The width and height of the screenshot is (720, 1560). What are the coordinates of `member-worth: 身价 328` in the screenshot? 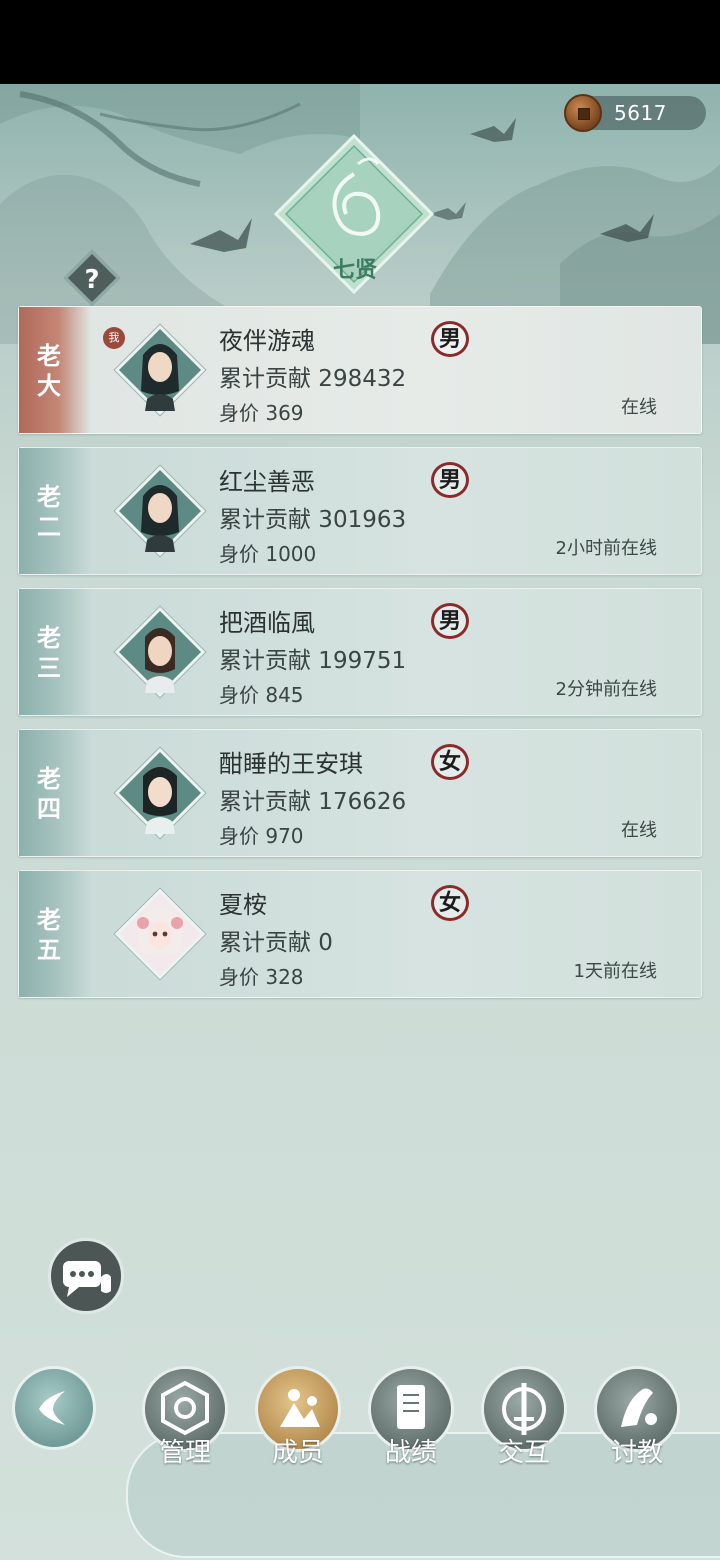 It's located at (261, 977).